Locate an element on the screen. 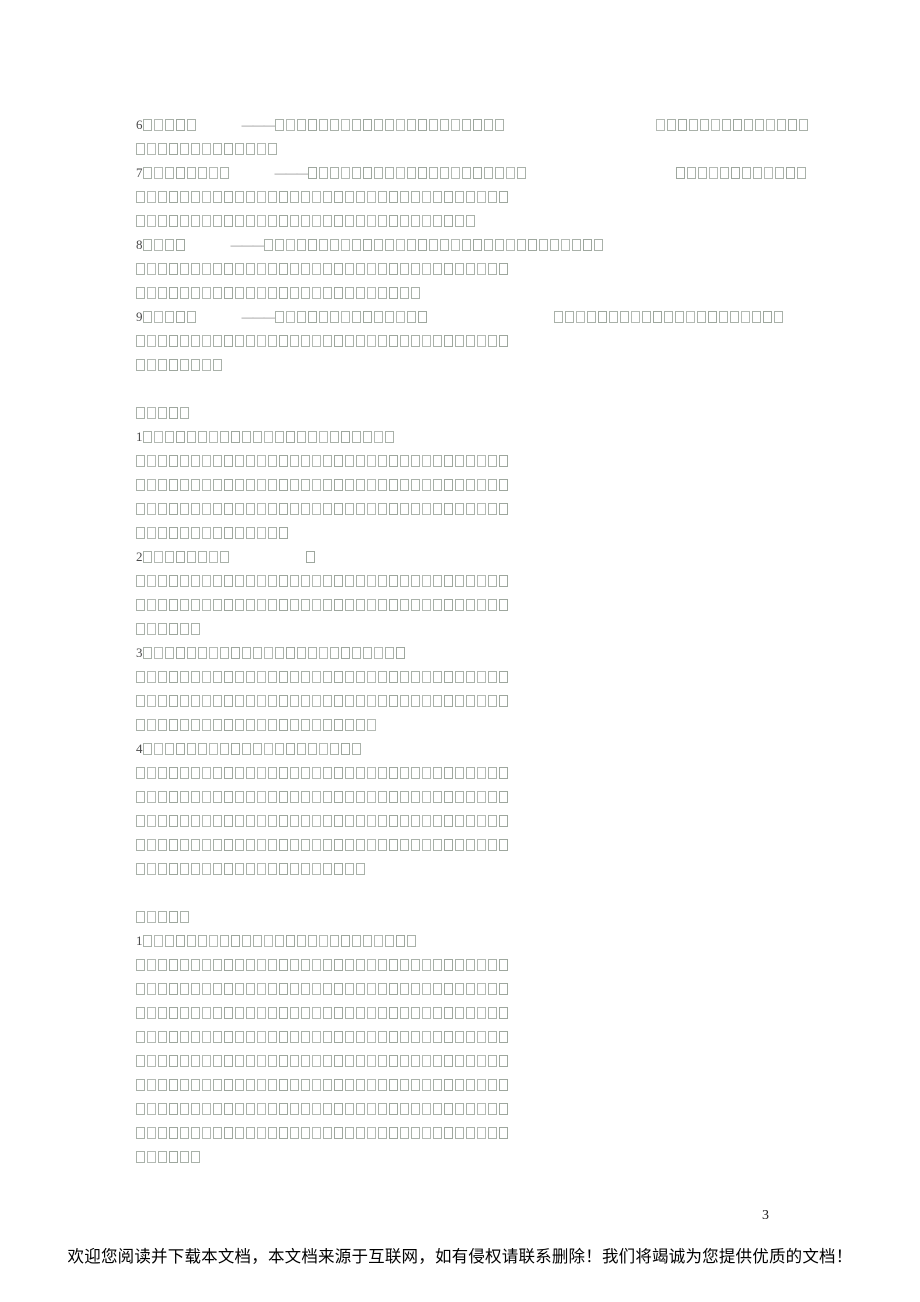  text-line: 6 ——— is located at coordinates (472, 125).